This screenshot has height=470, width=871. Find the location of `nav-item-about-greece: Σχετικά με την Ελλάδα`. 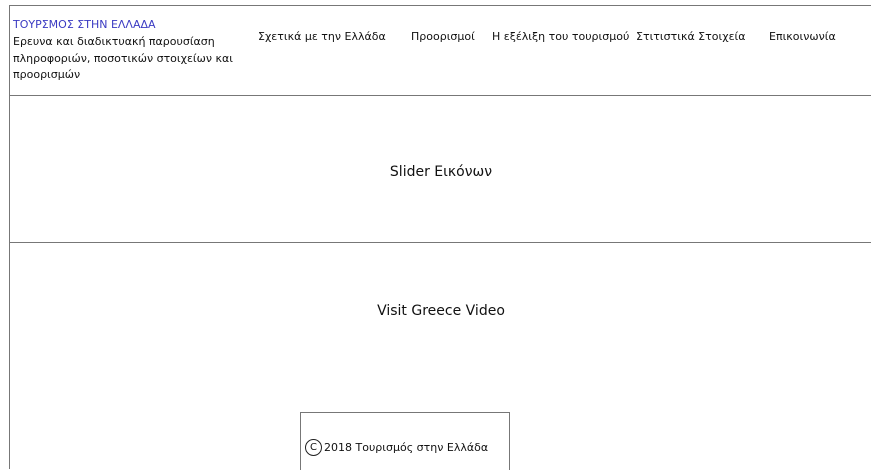

nav-item-about-greece: Σχετικά με την Ελλάδα is located at coordinates (322, 36).